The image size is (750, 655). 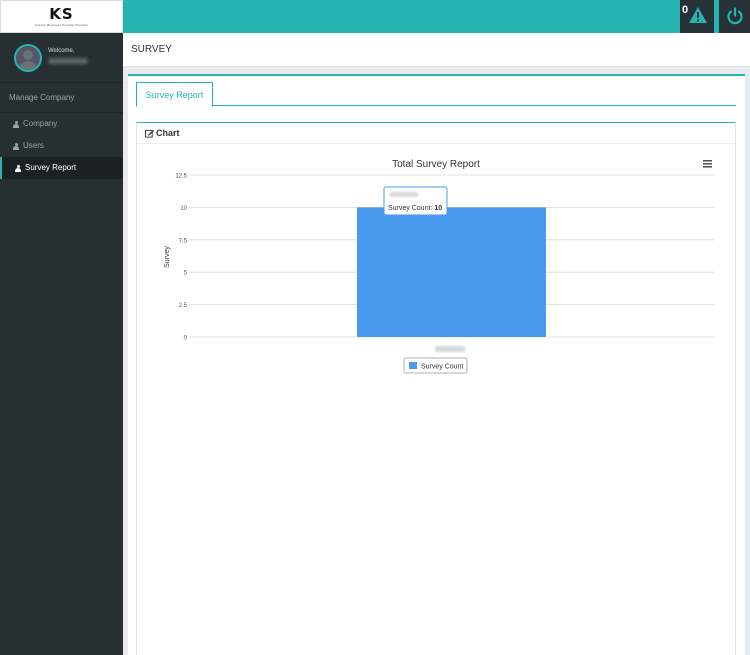 I want to click on y-tick-label: 7.5, so click(x=183, y=241).